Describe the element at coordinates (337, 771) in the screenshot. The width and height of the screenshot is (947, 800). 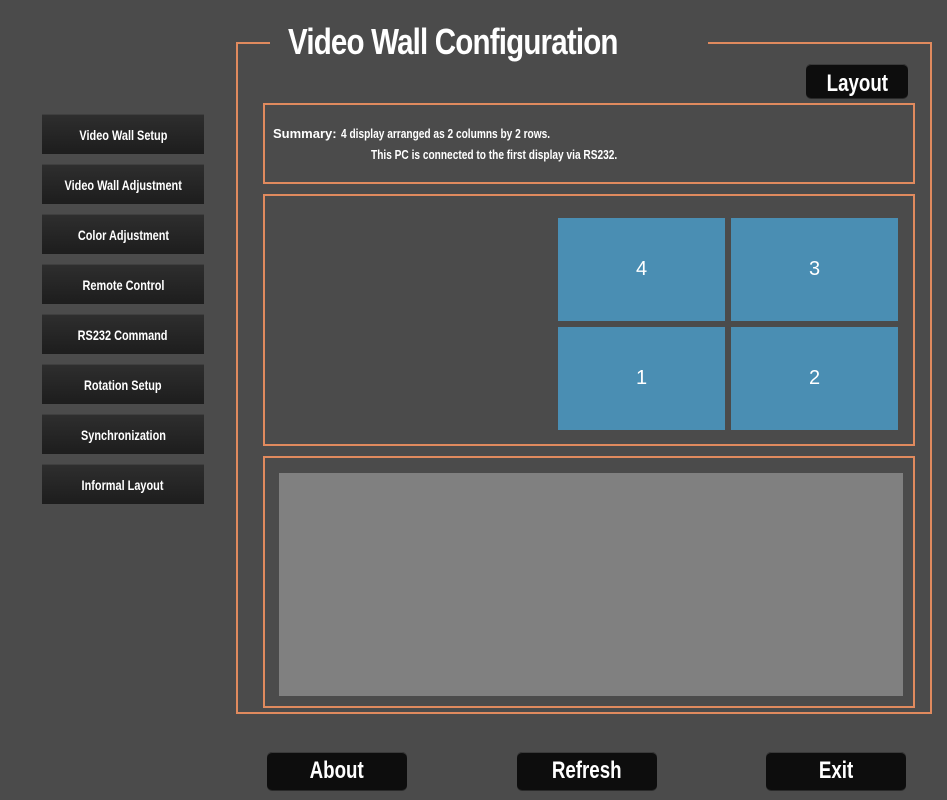
I see `about-button: About` at that location.